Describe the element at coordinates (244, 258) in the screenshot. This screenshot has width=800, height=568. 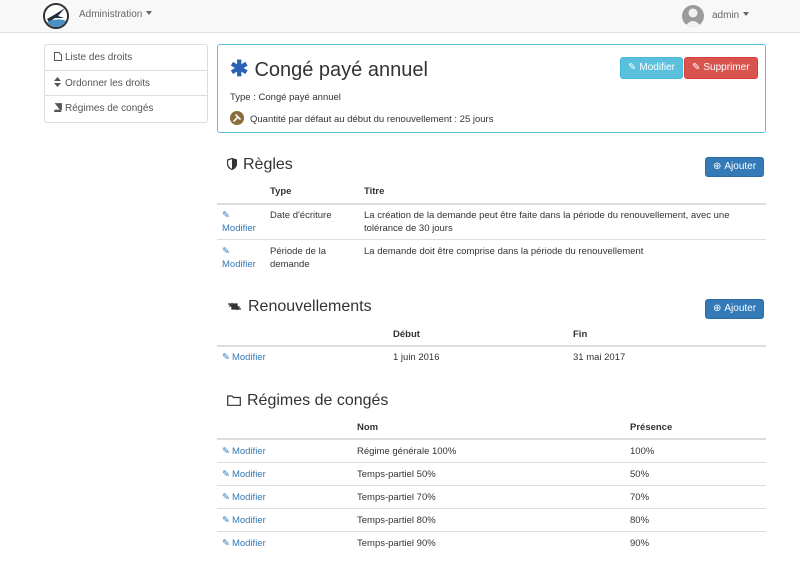
I see `rule-row-2-edit-link: ✎ Modifier` at that location.